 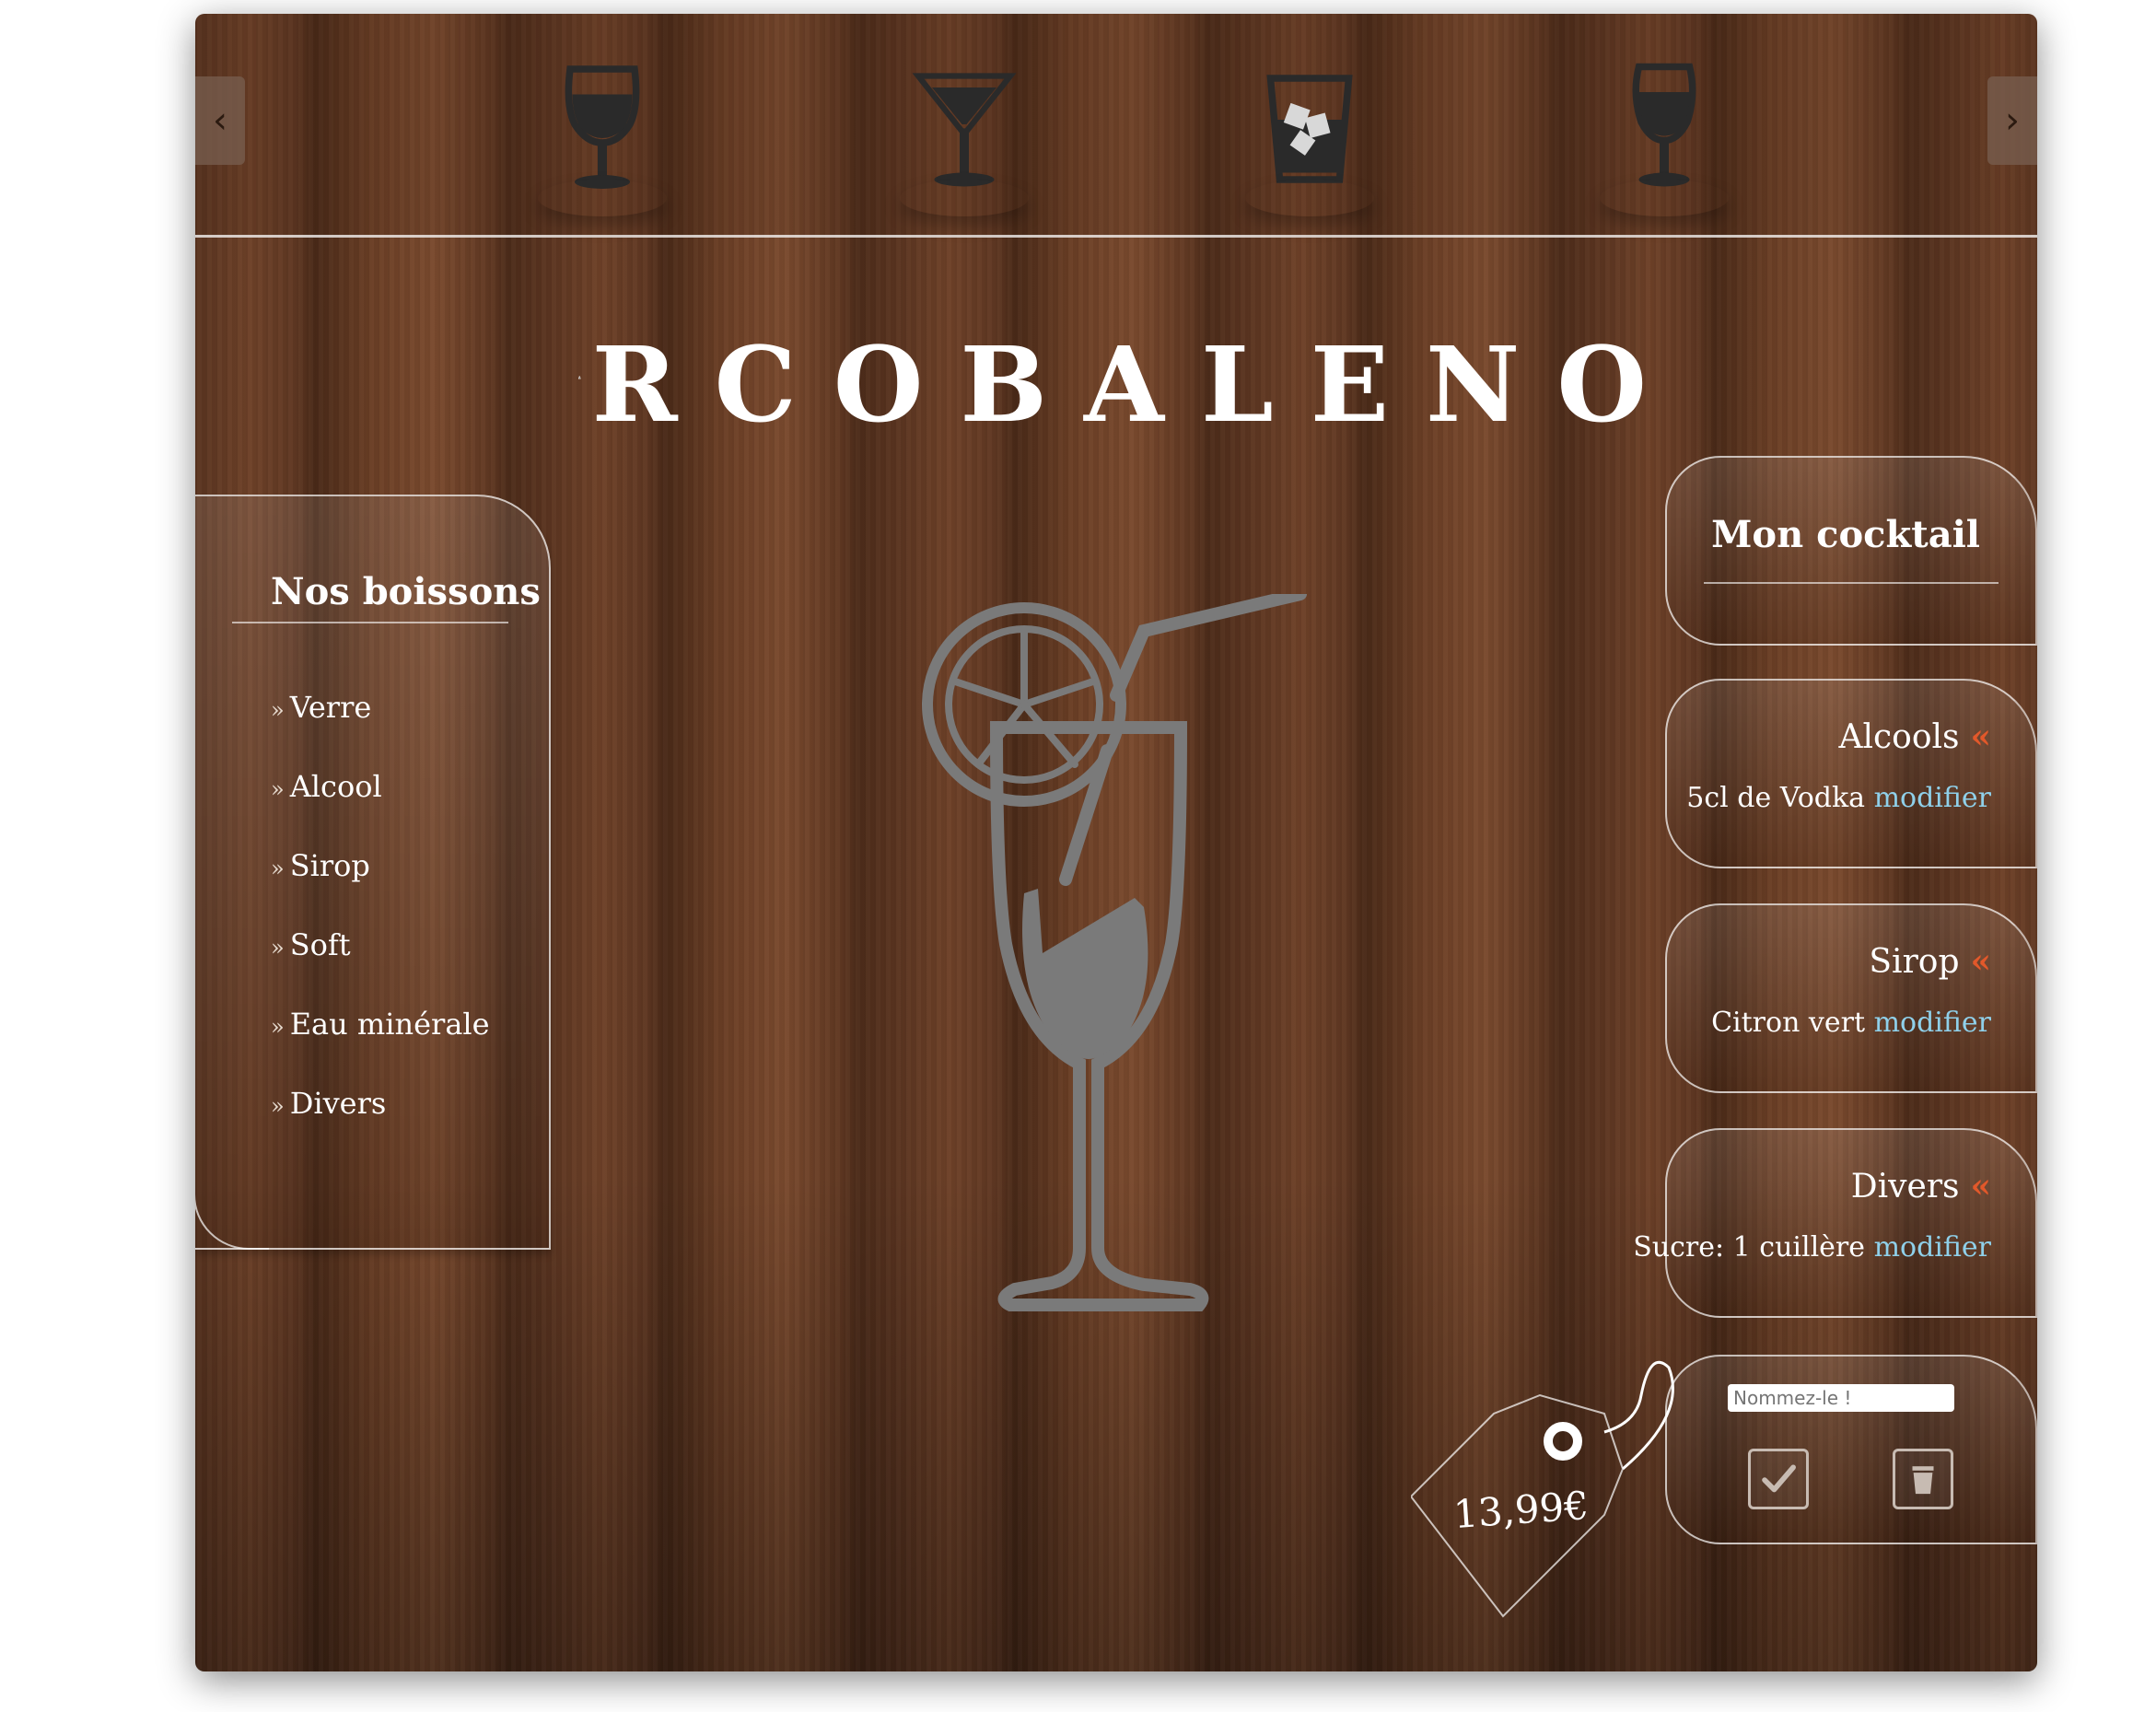 I want to click on brand-name: RCOBALENO, so click(x=1137, y=386).